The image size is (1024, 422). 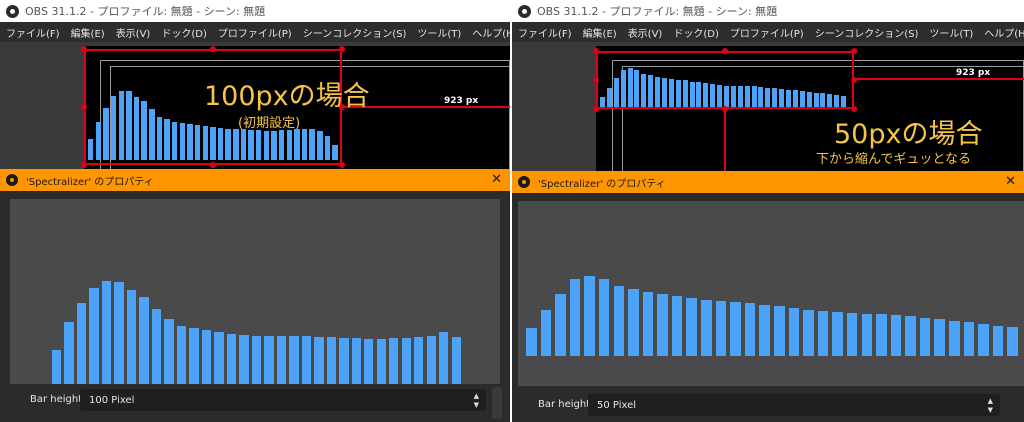 I want to click on source-selection-box, so click(x=725, y=80).